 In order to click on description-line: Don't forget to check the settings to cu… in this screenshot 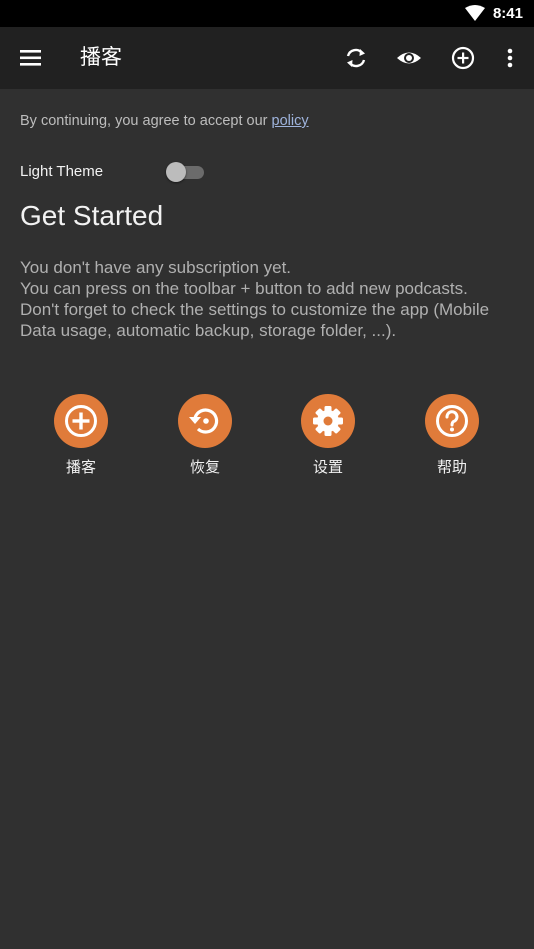, I will do `click(255, 309)`.